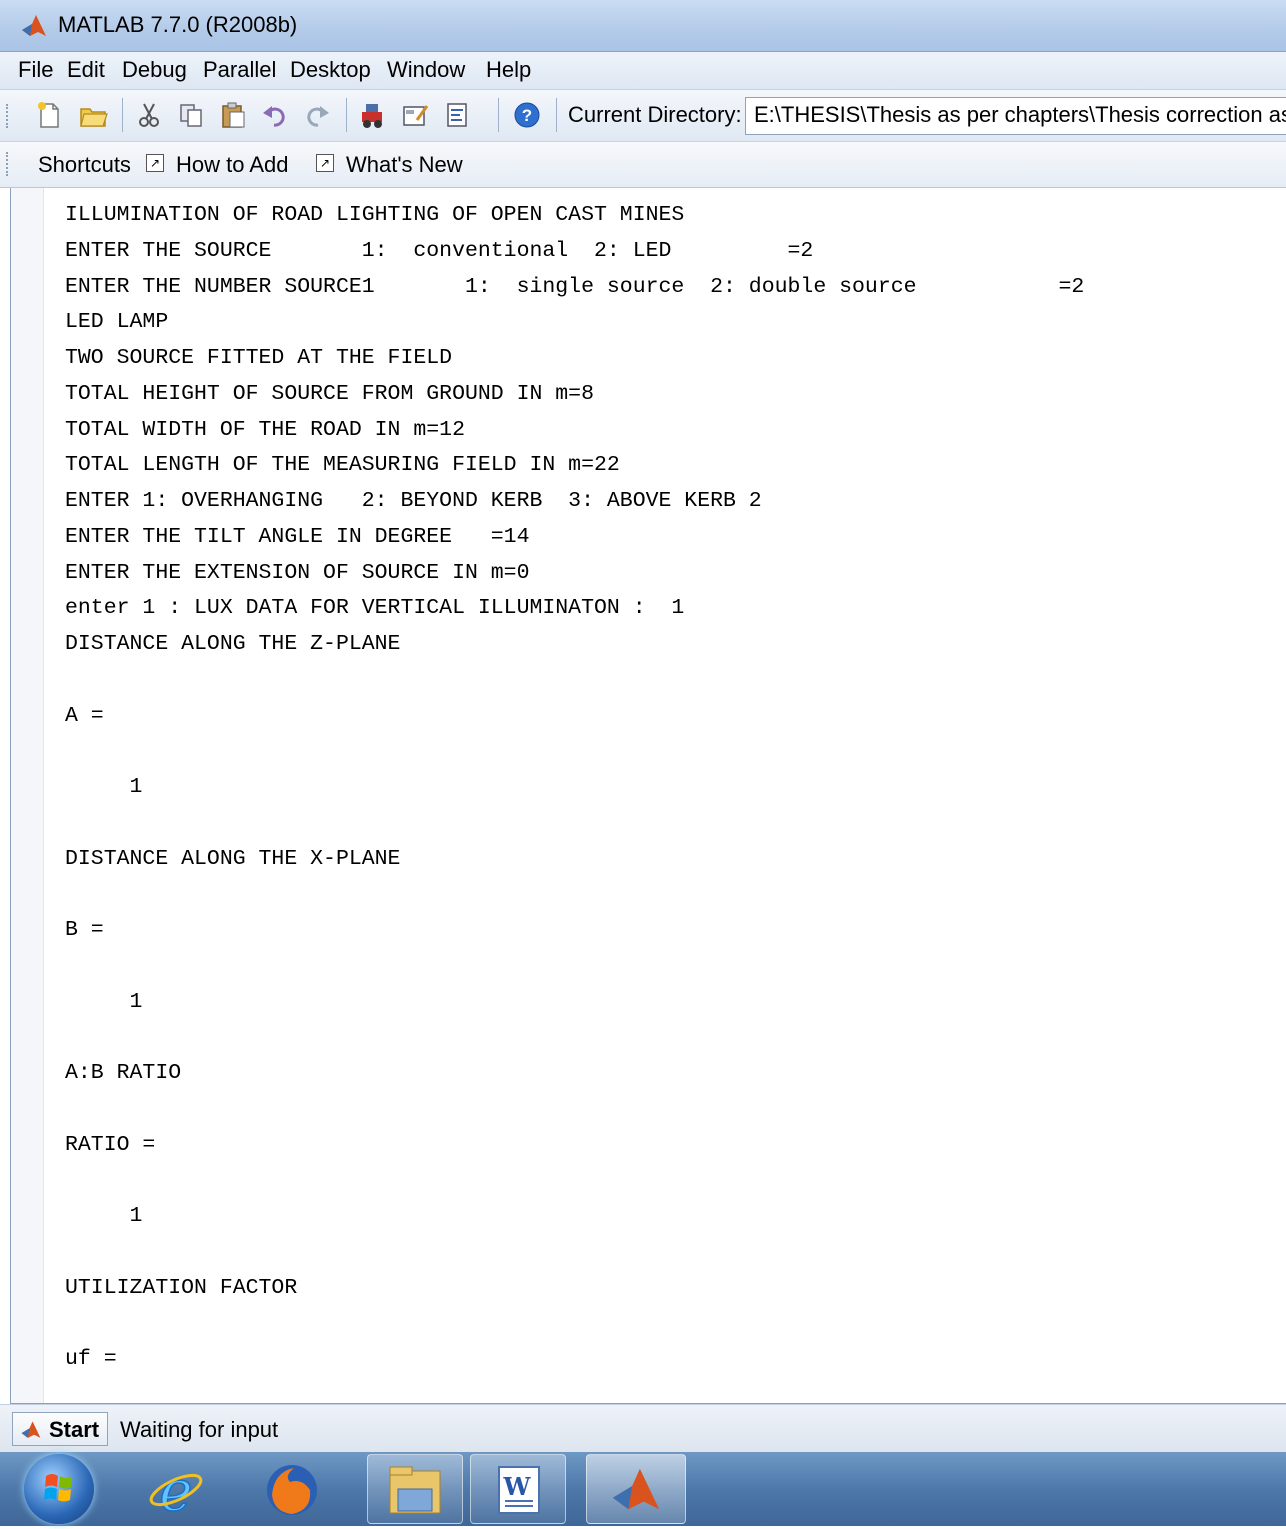 Image resolution: width=1286 pixels, height=1529 pixels. I want to click on shortcuts-toolbar: Shortcuts ↗ How to Add ↗ What's New, so click(643, 165).